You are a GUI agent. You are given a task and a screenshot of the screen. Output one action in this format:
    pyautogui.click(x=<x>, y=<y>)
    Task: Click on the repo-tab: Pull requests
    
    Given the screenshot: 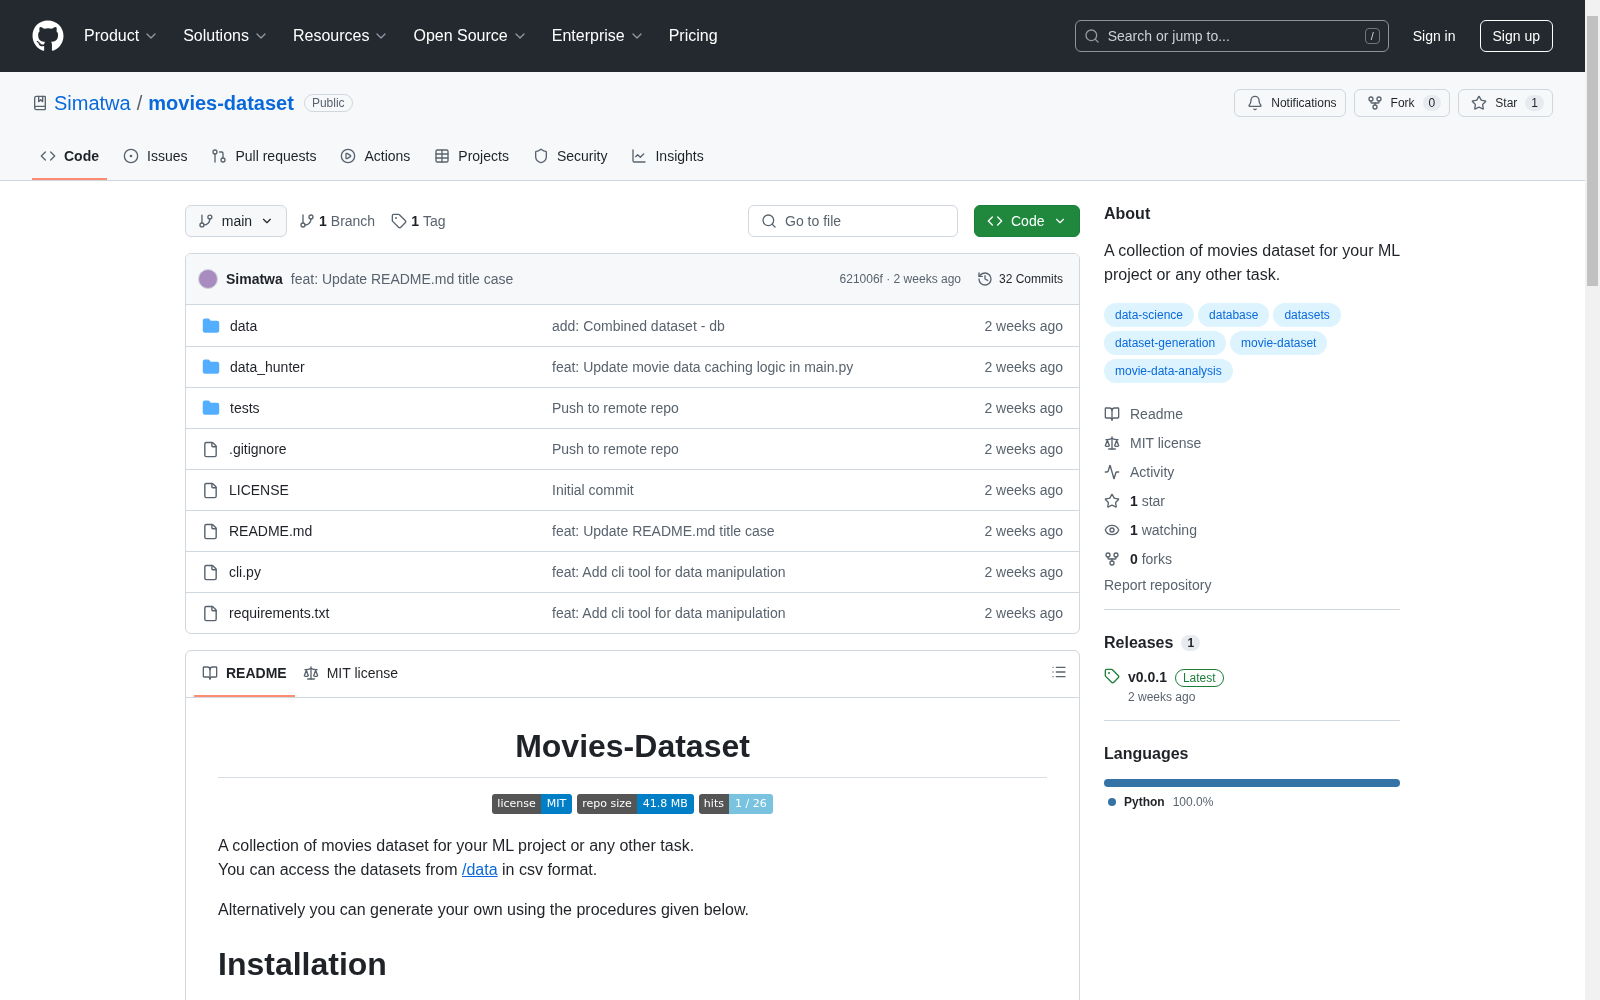 What is the action you would take?
    pyautogui.click(x=264, y=164)
    